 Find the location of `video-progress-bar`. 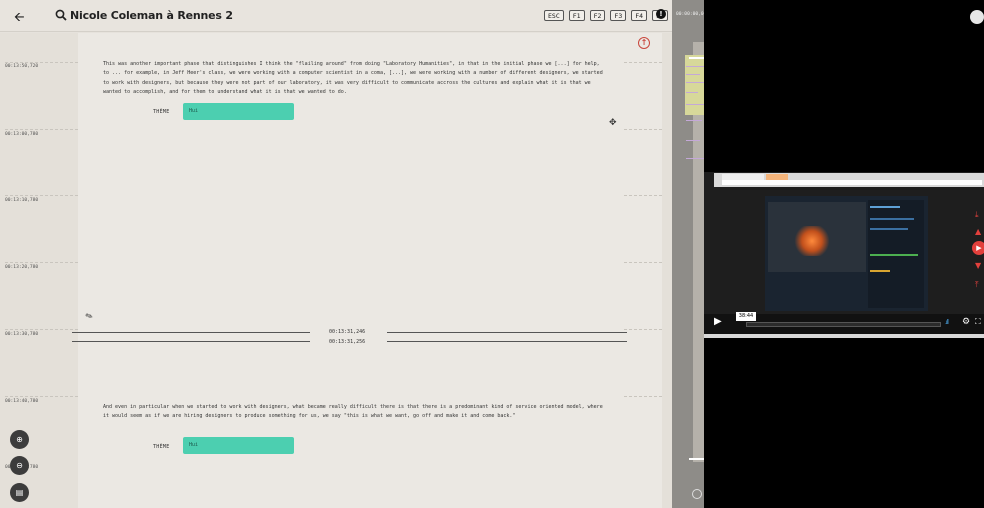

video-progress-bar is located at coordinates (843, 324).